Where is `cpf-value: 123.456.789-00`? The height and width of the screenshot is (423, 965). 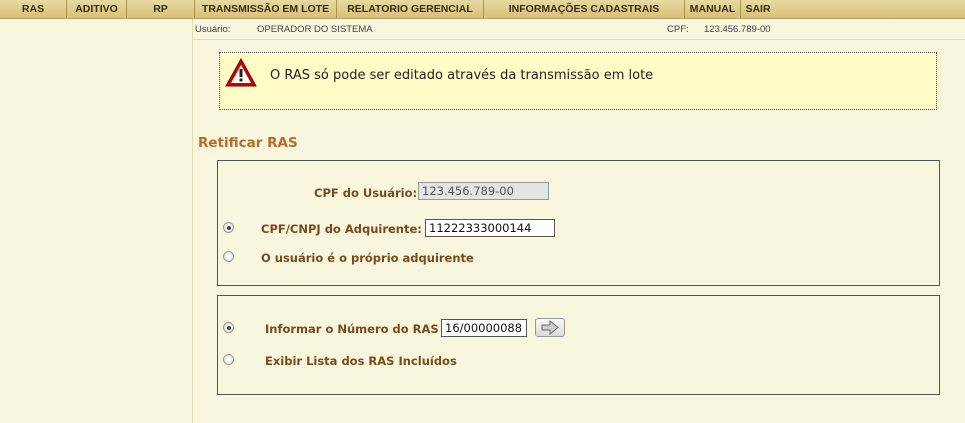
cpf-value: 123.456.789-00 is located at coordinates (737, 29).